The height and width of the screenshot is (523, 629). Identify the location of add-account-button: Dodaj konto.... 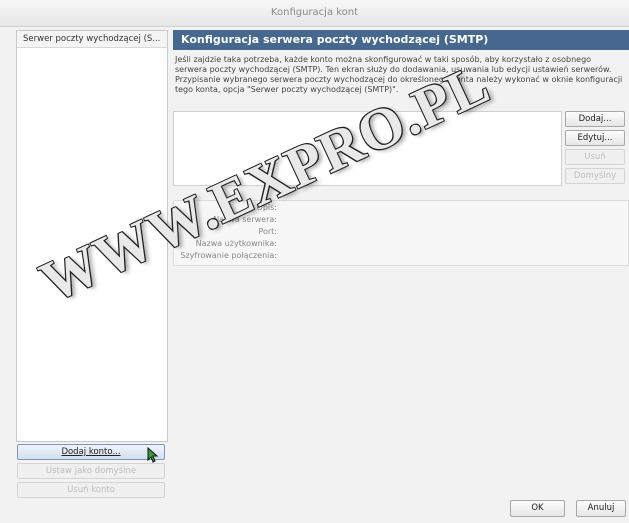
(91, 452).